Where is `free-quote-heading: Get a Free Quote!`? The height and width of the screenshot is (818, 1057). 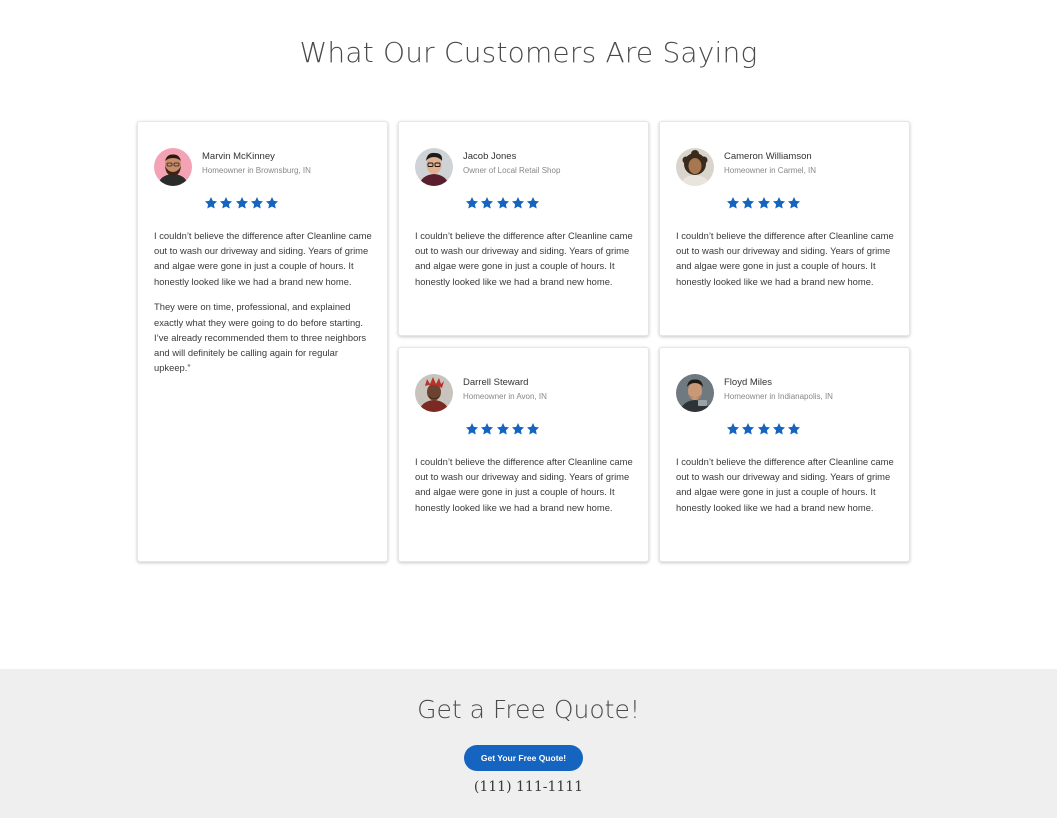
free-quote-heading: Get a Free Quote! is located at coordinates (528, 709).